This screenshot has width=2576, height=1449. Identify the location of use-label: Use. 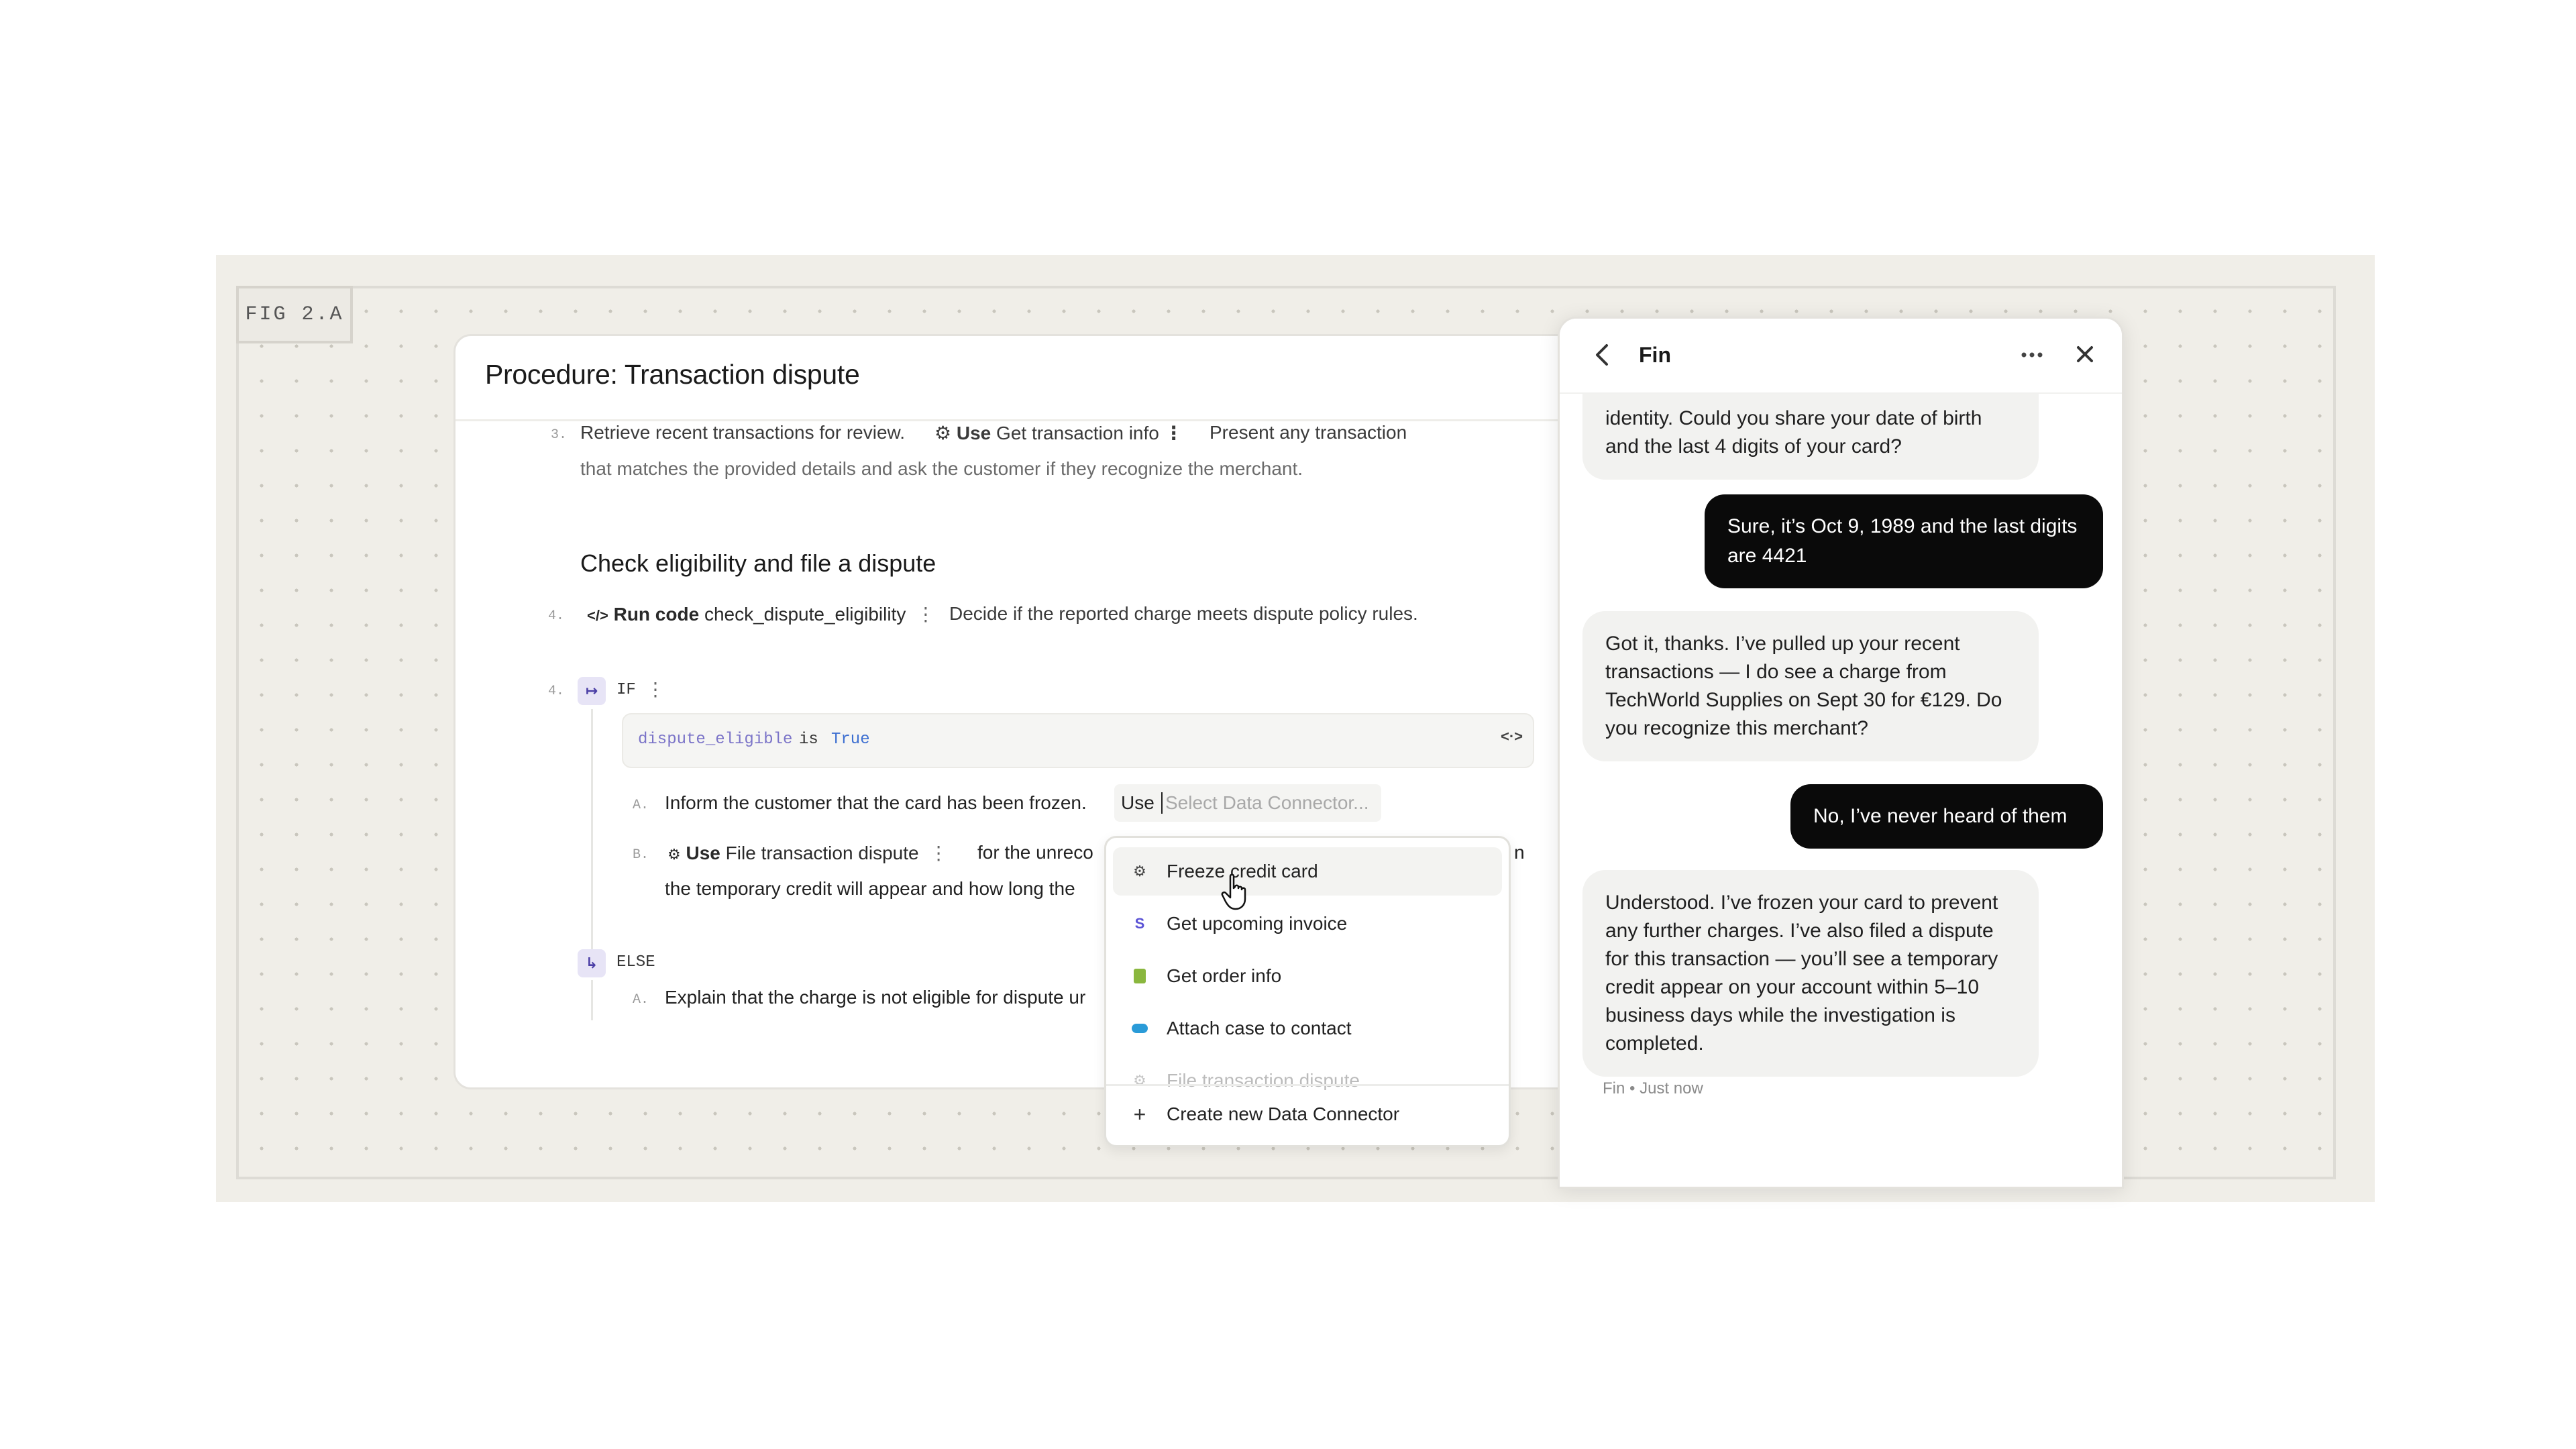
(1138, 802).